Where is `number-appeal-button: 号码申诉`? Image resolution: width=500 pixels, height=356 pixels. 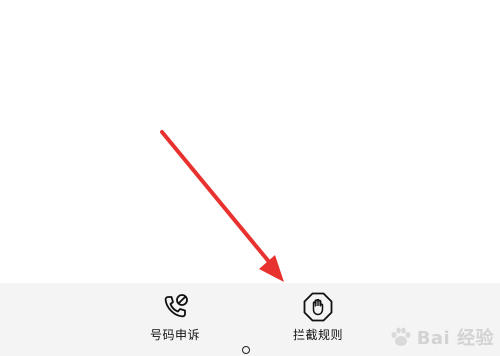 number-appeal-button: 号码申诉 is located at coordinates (175, 317).